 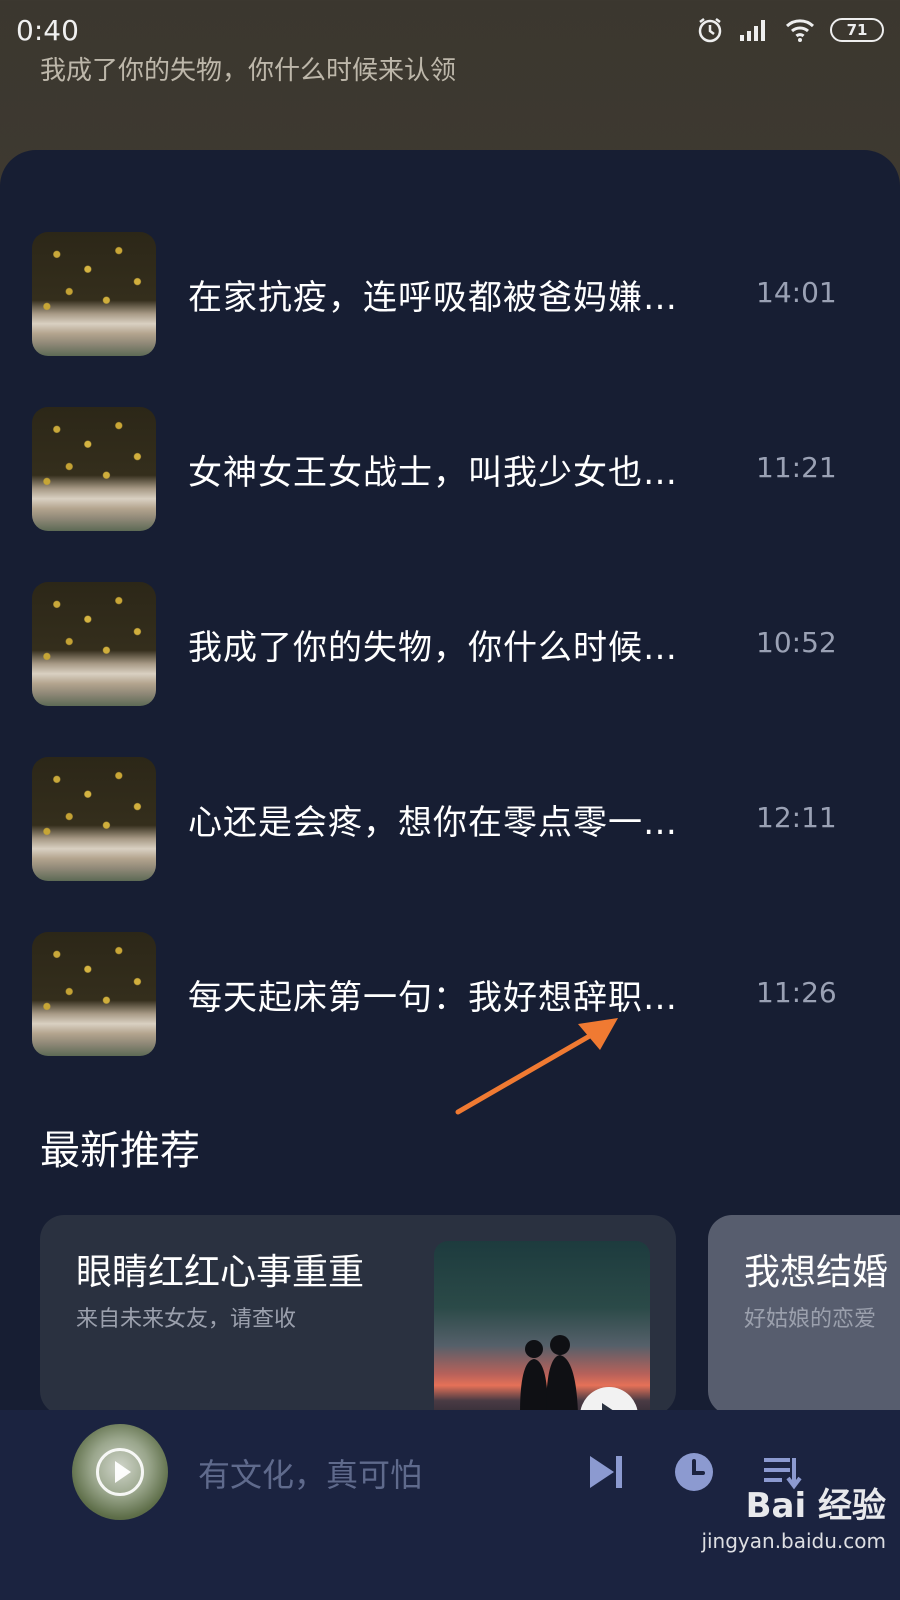 I want to click on playing-subtitle: 我成了你的失物，你什么时候来认领, so click(x=248, y=71).